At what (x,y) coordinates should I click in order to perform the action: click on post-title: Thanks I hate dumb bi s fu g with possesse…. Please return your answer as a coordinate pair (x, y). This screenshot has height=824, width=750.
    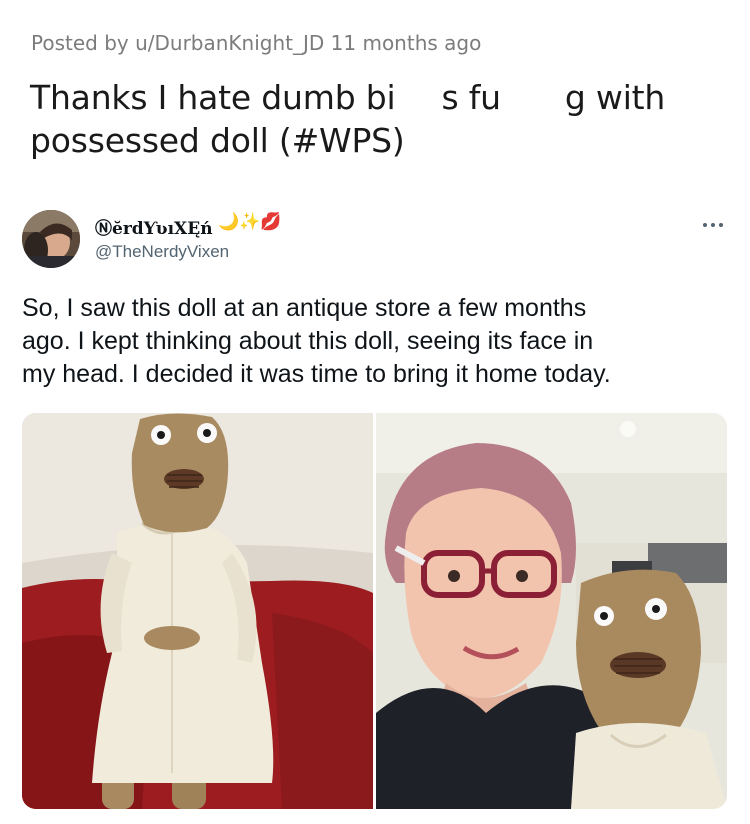
    Looking at the image, I should click on (380, 119).